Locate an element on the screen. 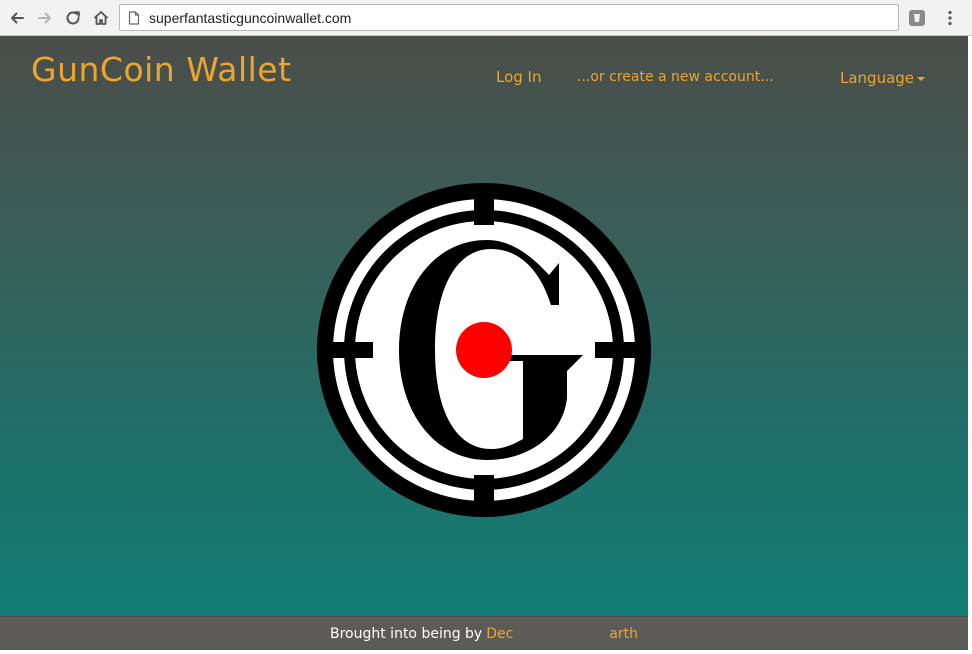  scrollbar-gutter is located at coordinates (970, 345).